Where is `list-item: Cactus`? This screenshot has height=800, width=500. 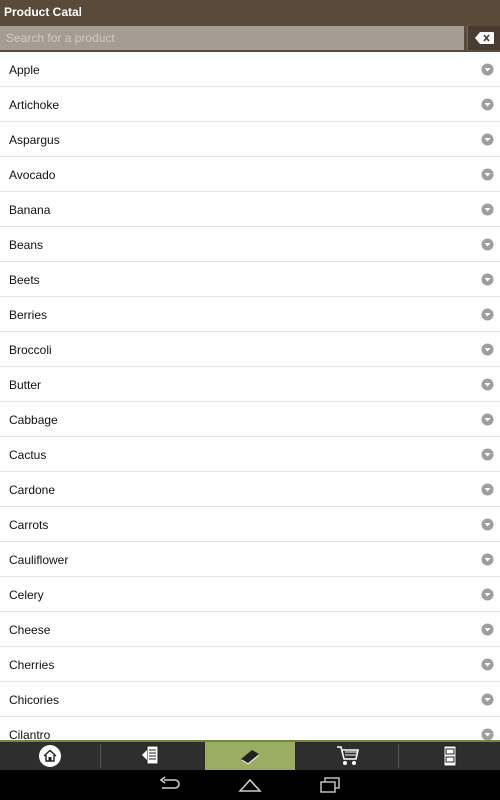
list-item: Cactus is located at coordinates (250, 454).